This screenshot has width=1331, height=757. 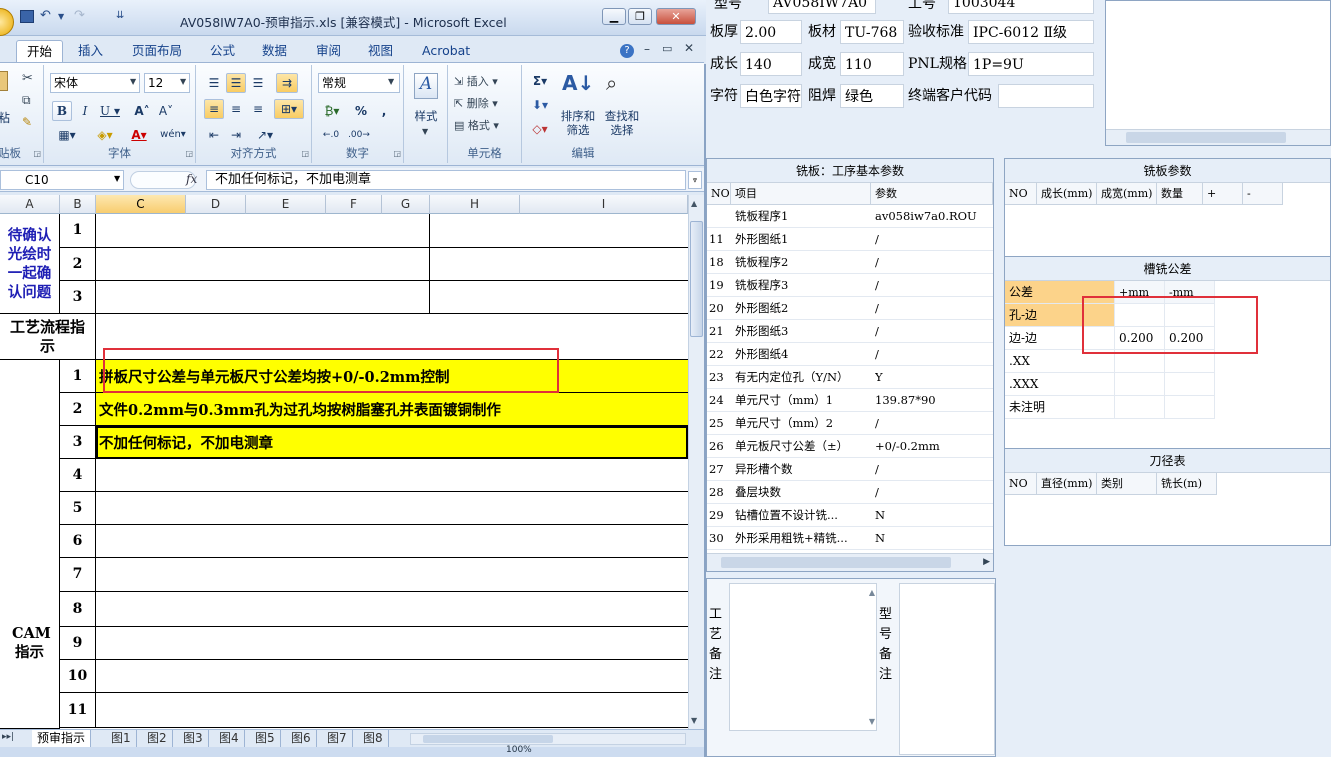 What do you see at coordinates (120, 15) in the screenshot?
I see `customize-qat-icon: ⇊` at bounding box center [120, 15].